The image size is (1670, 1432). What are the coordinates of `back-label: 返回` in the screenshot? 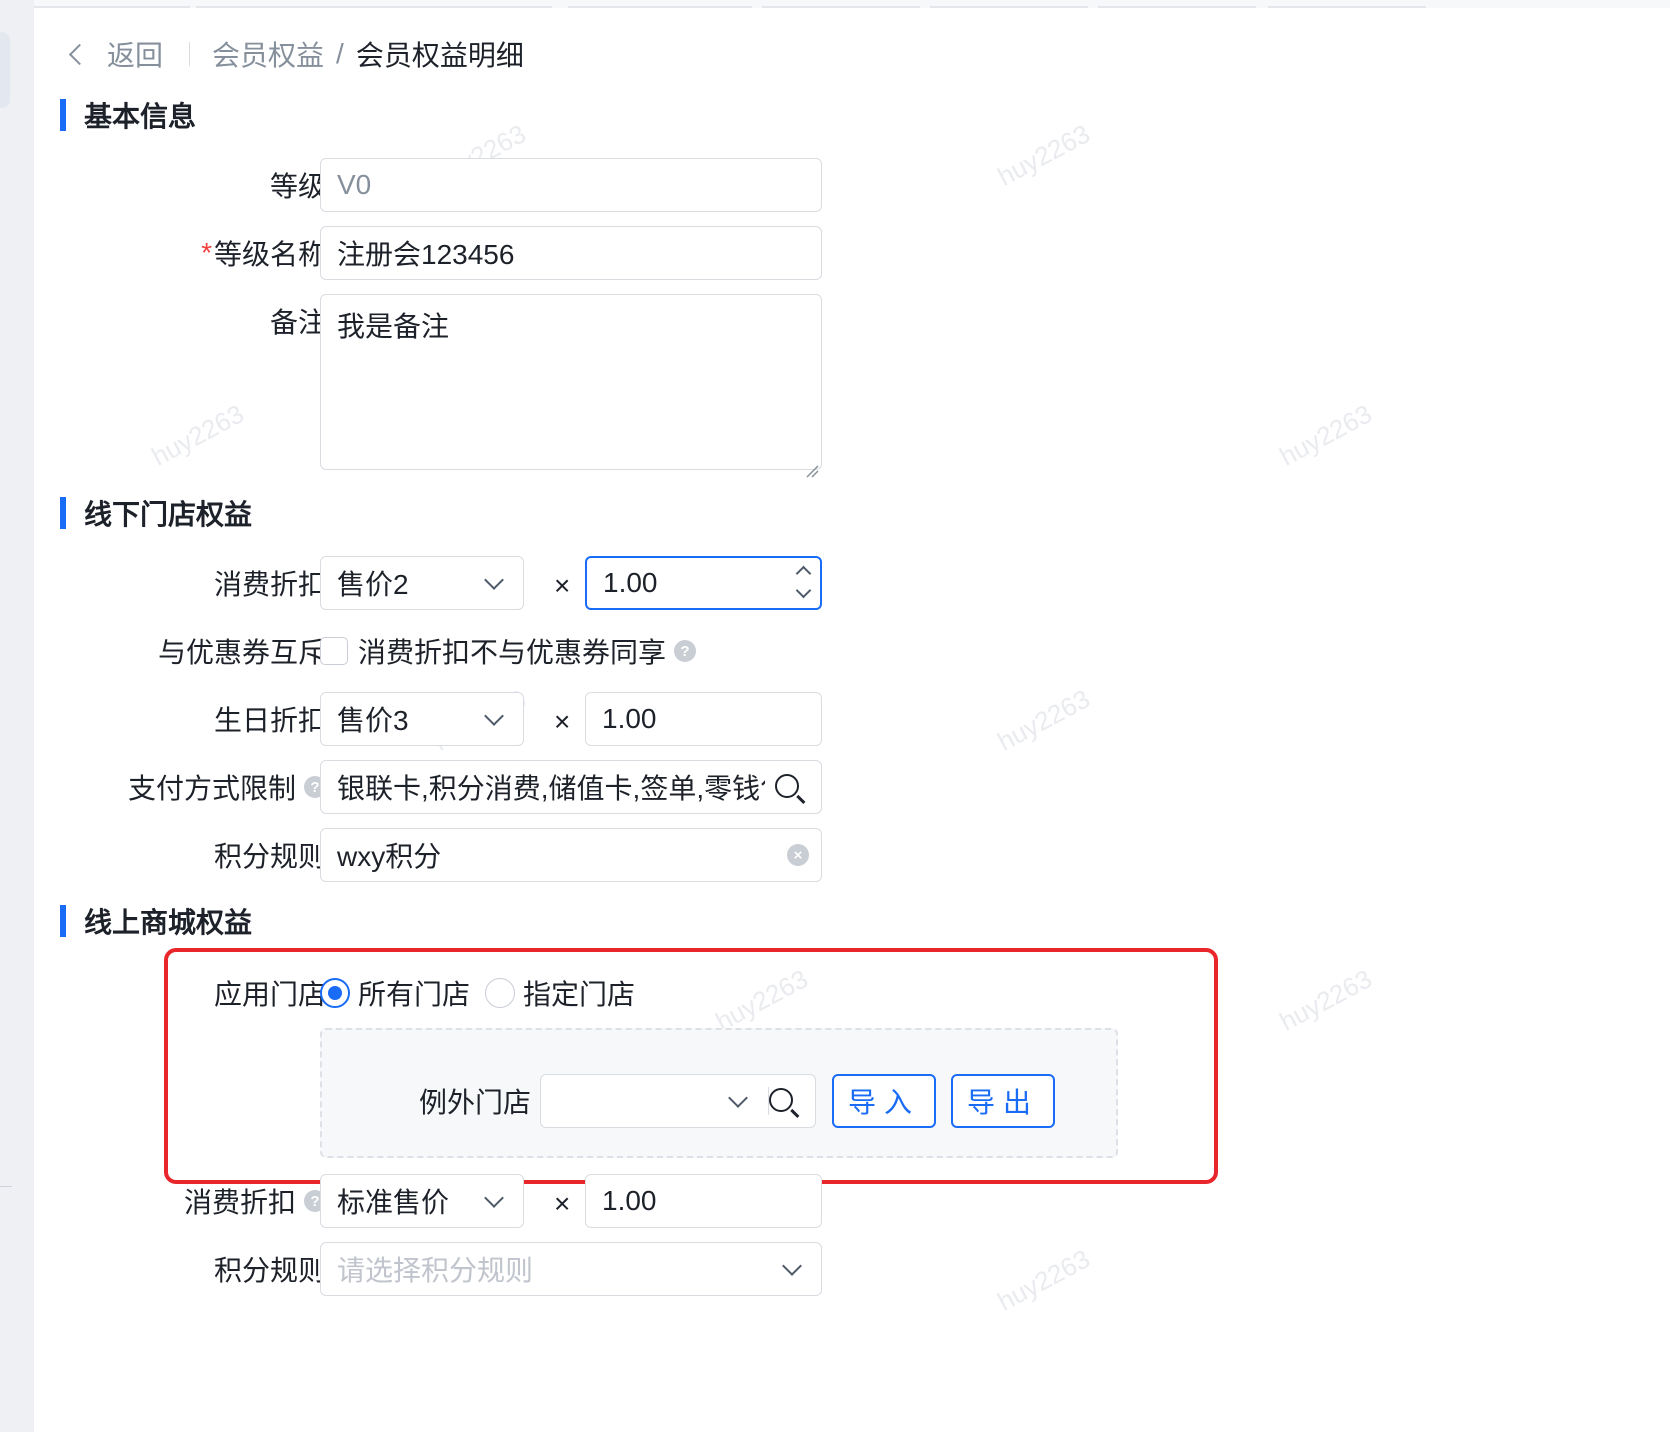 It's located at (135, 55).